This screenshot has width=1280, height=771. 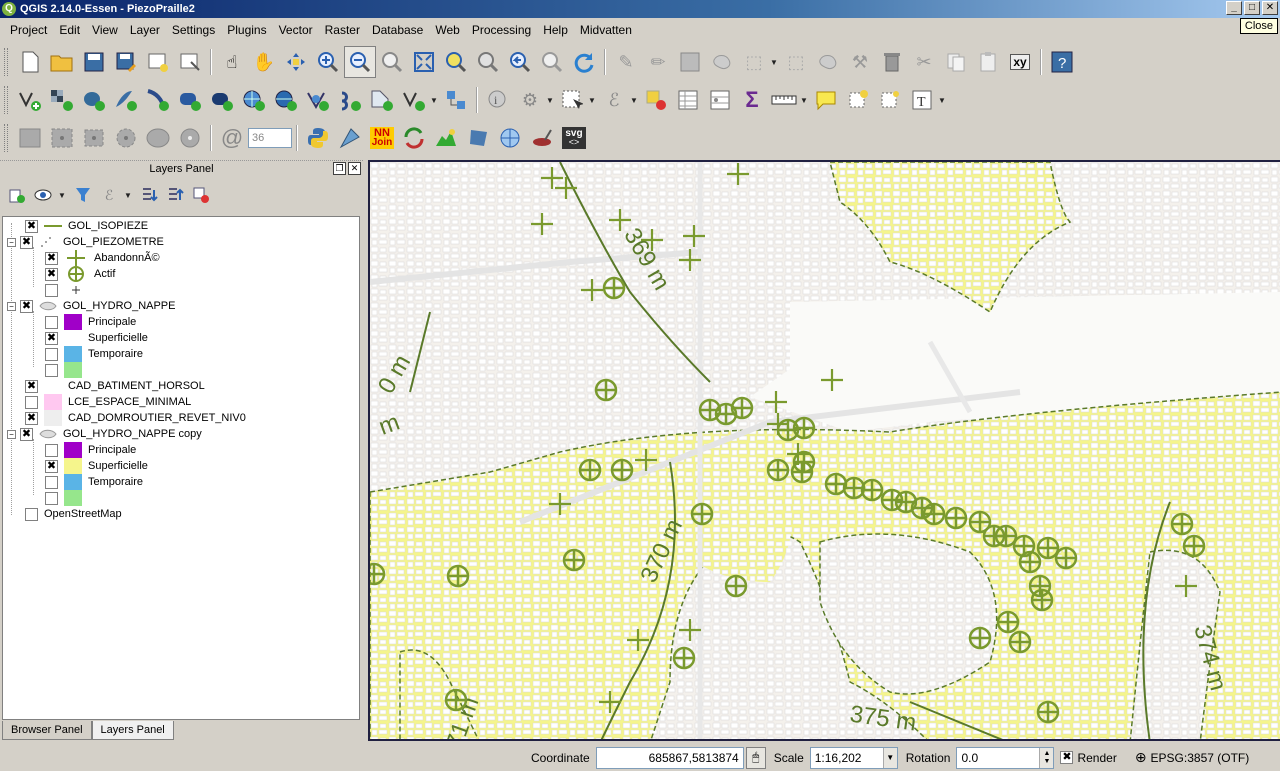 I want to click on menu-edit: Edit, so click(x=69, y=30).